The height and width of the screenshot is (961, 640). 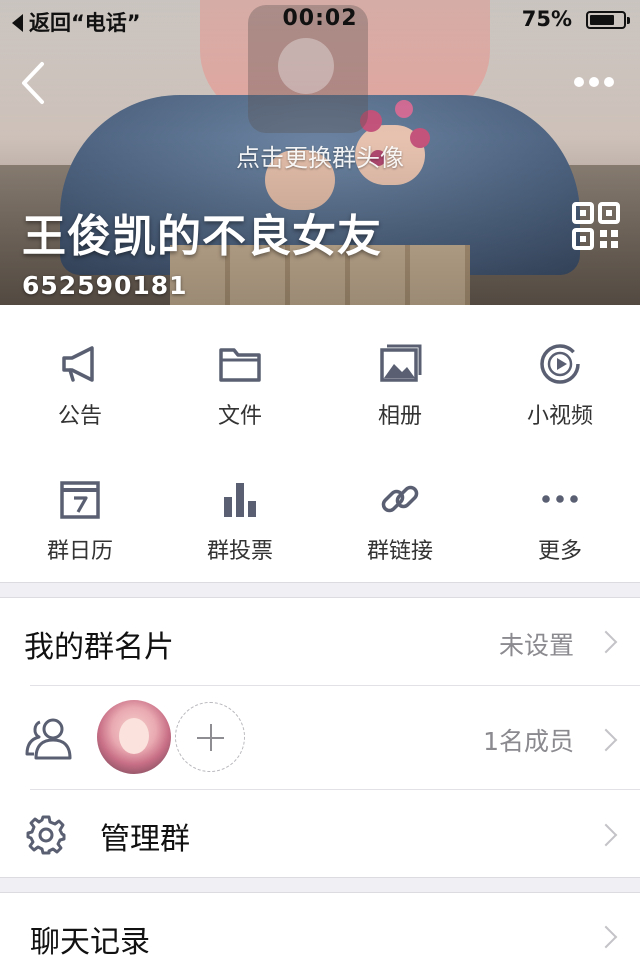 I want to click on member-avatar-face, so click(x=134, y=736).